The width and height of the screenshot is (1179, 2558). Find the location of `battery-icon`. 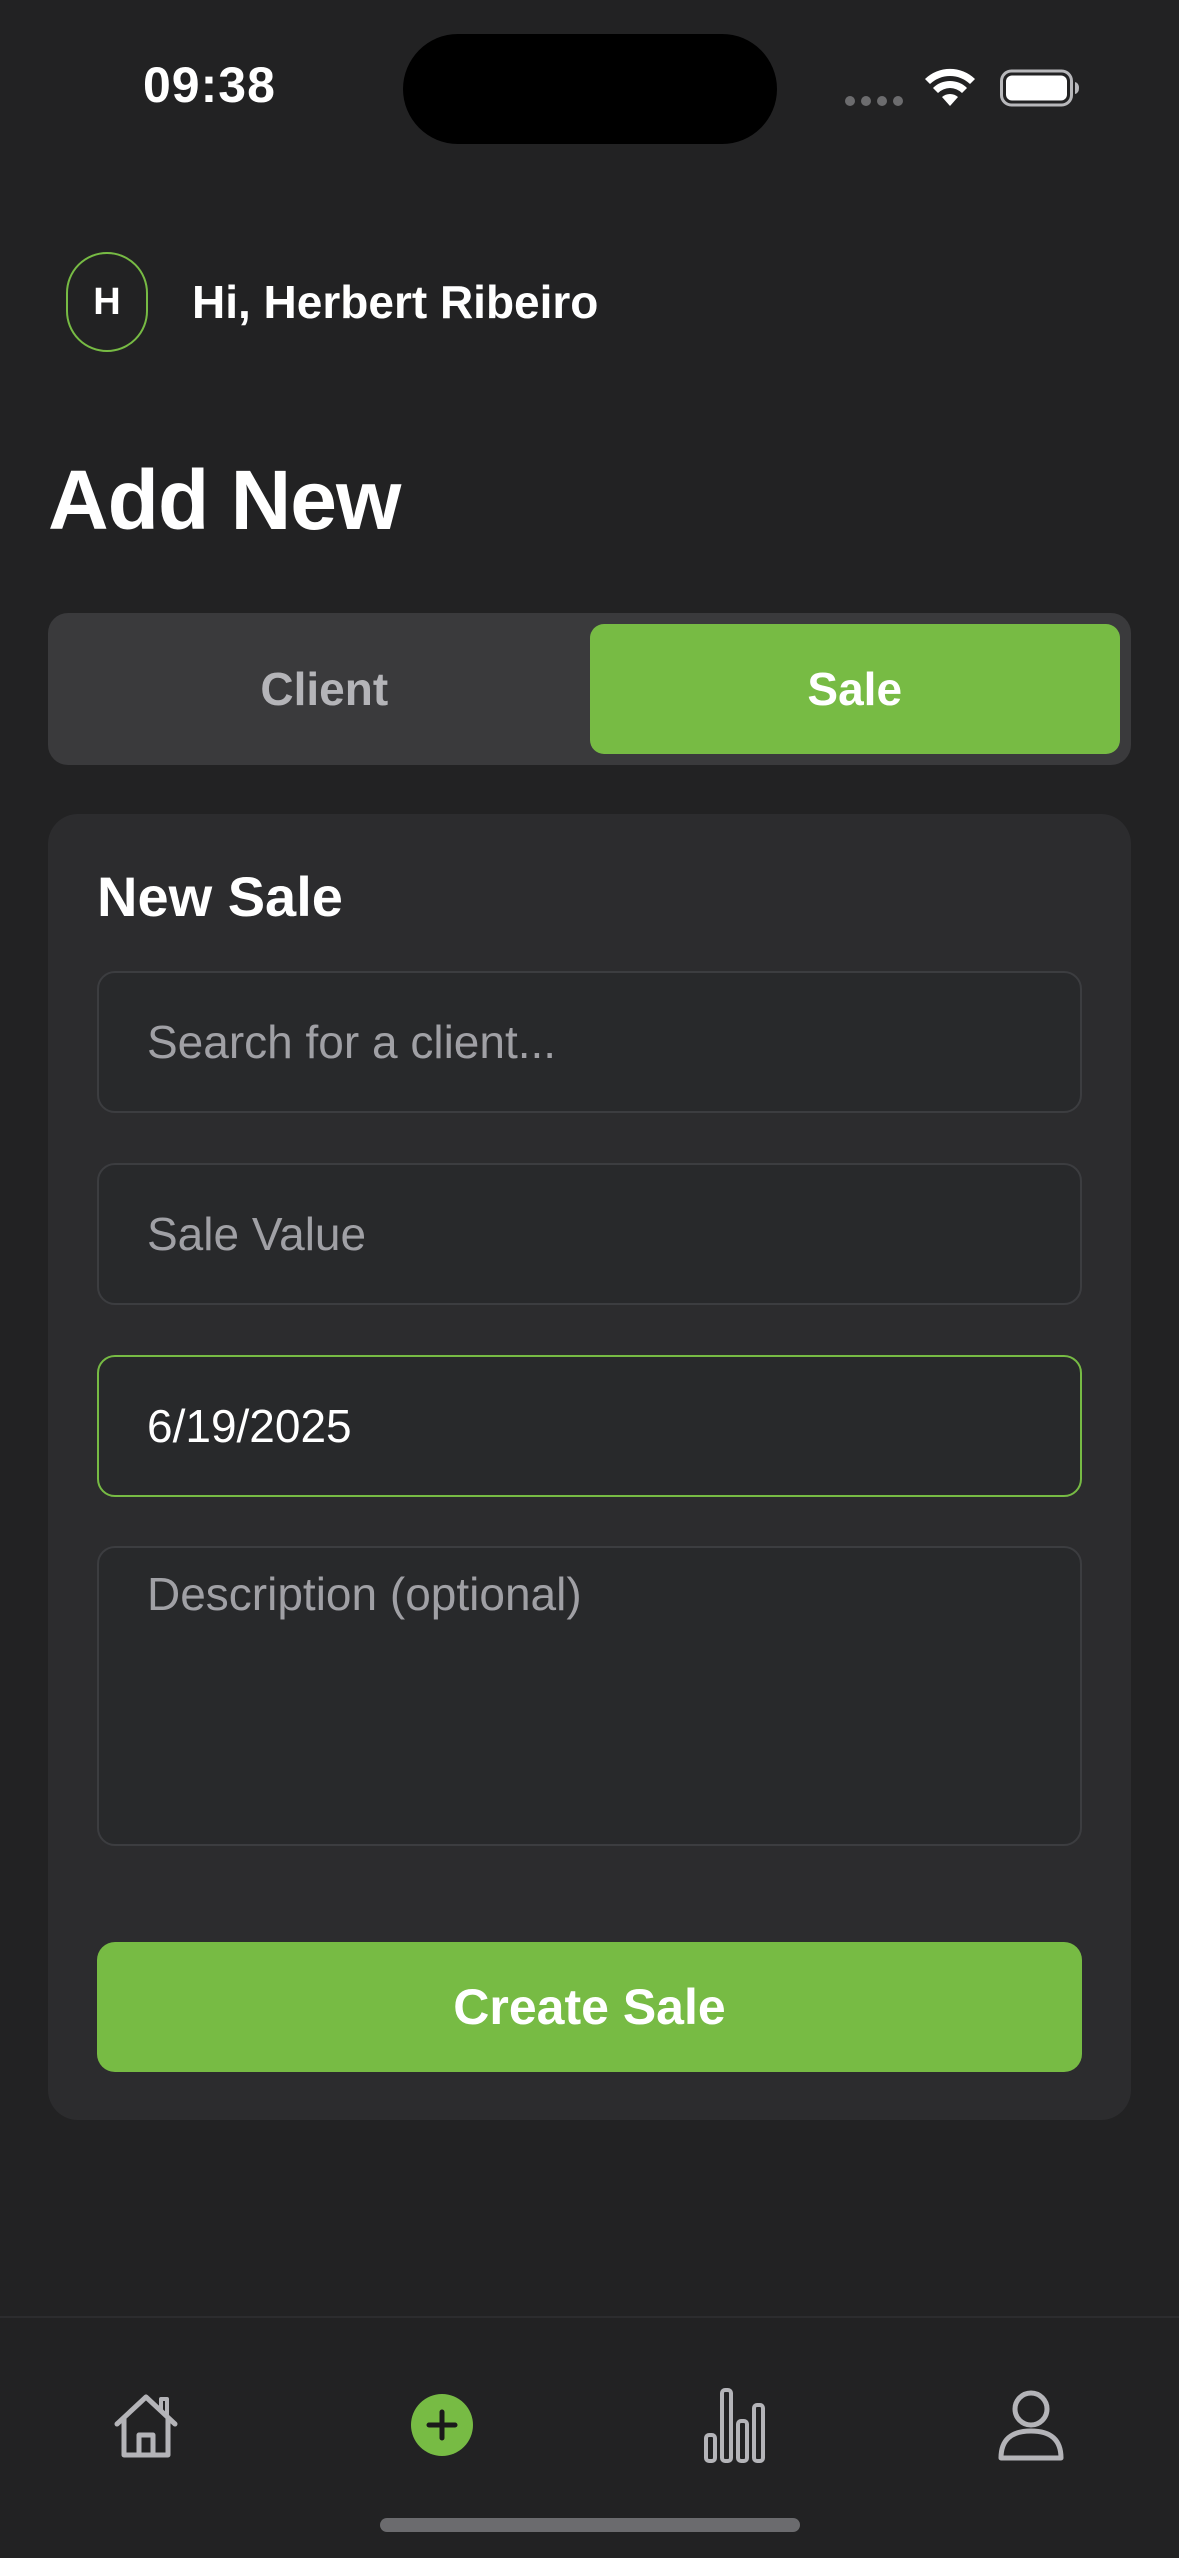

battery-icon is located at coordinates (1039, 88).